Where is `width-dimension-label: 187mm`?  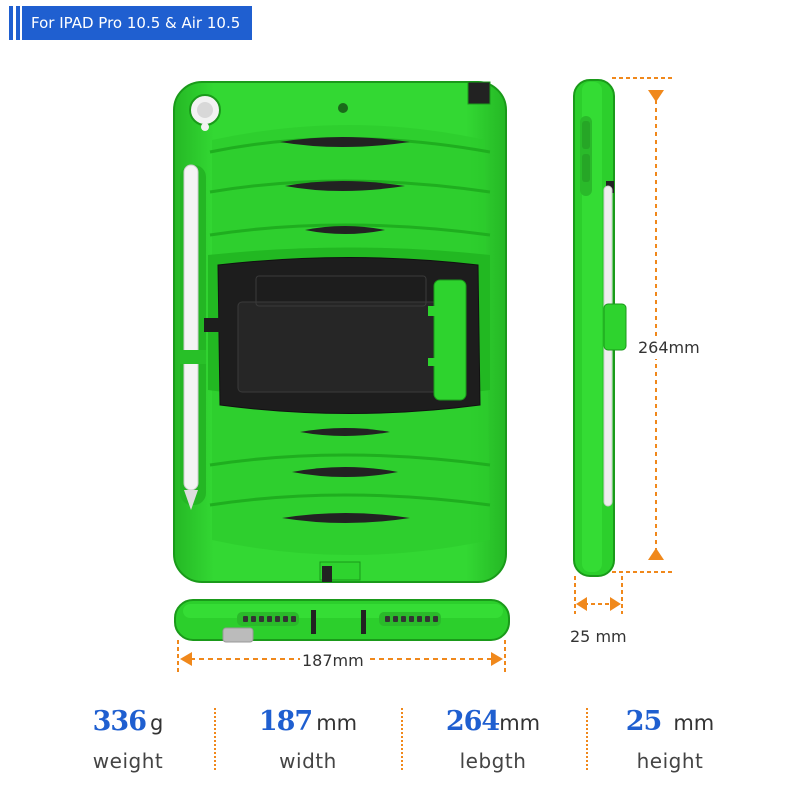
width-dimension-label: 187mm is located at coordinates (333, 660).